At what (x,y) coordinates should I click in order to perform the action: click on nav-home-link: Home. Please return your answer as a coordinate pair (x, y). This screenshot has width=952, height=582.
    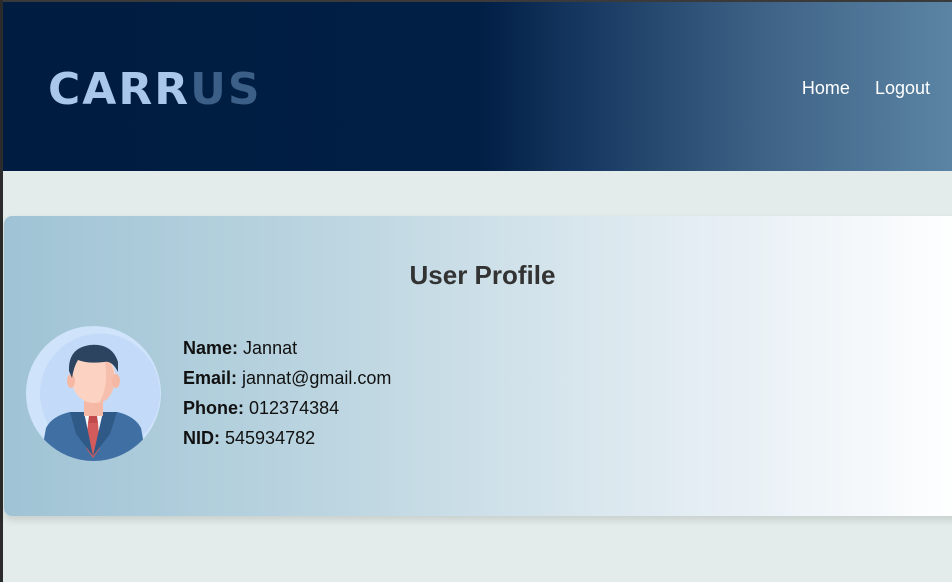
    Looking at the image, I should click on (826, 88).